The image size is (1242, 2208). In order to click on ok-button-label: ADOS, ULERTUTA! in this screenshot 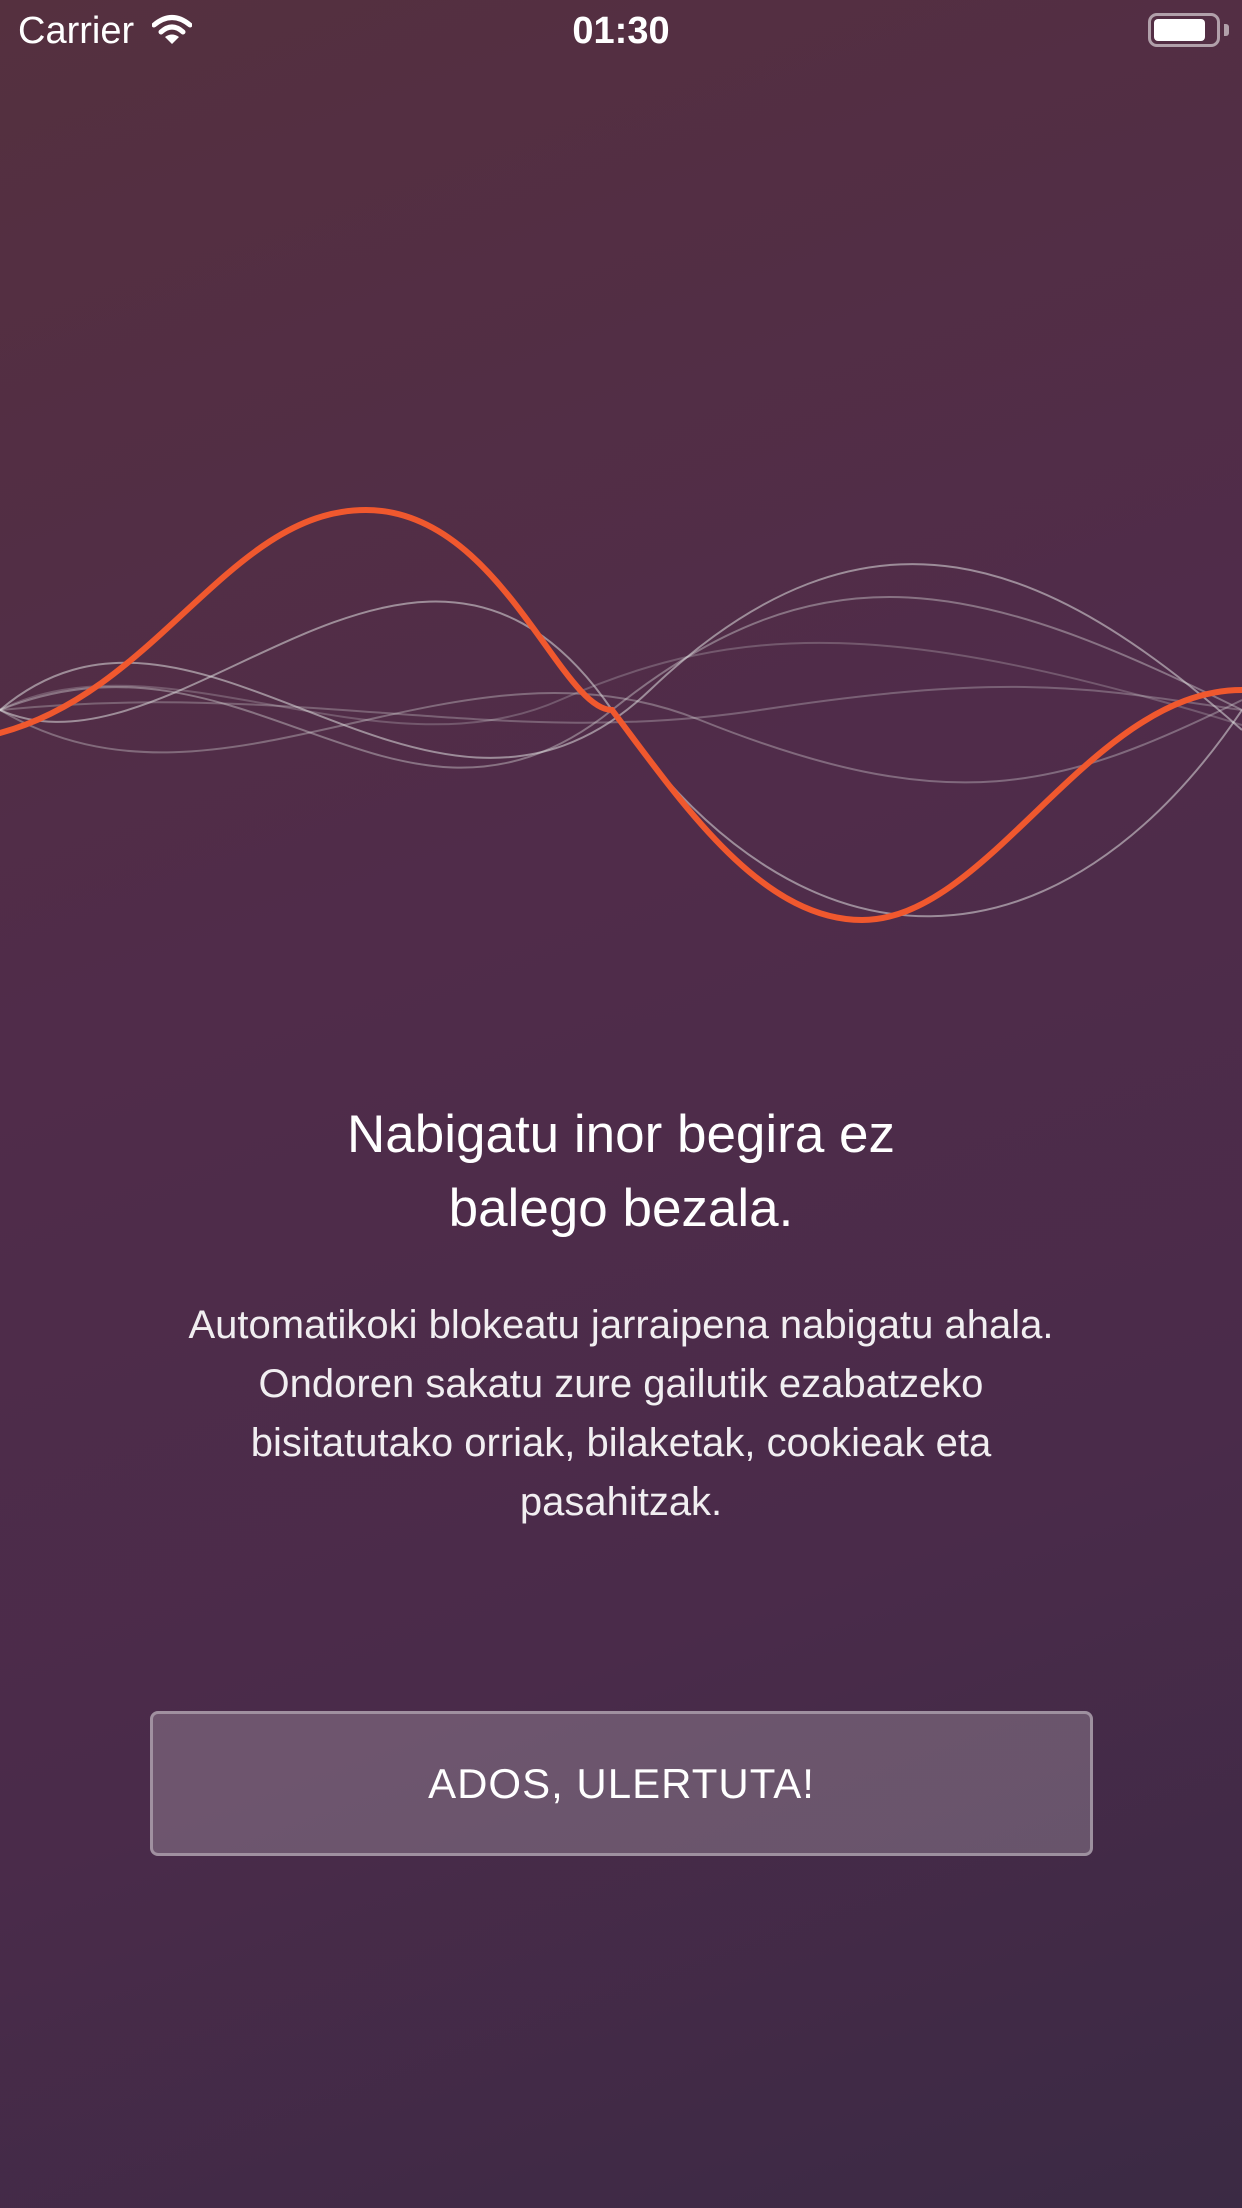, I will do `click(621, 1783)`.